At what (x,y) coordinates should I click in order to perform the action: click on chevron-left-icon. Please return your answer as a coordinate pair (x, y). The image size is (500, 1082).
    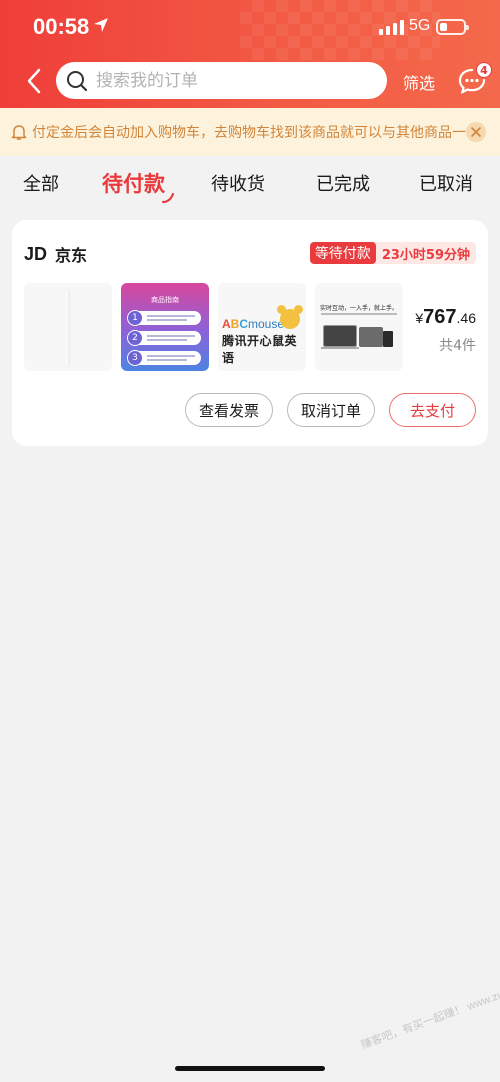
    Looking at the image, I should click on (34, 81).